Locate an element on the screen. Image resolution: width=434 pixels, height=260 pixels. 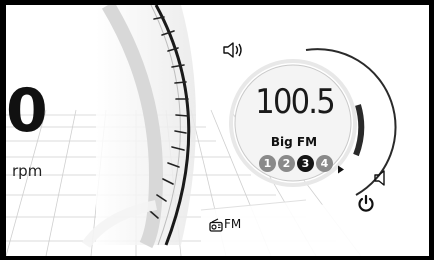
rpm-unit-label: rpm is located at coordinates (27, 171).